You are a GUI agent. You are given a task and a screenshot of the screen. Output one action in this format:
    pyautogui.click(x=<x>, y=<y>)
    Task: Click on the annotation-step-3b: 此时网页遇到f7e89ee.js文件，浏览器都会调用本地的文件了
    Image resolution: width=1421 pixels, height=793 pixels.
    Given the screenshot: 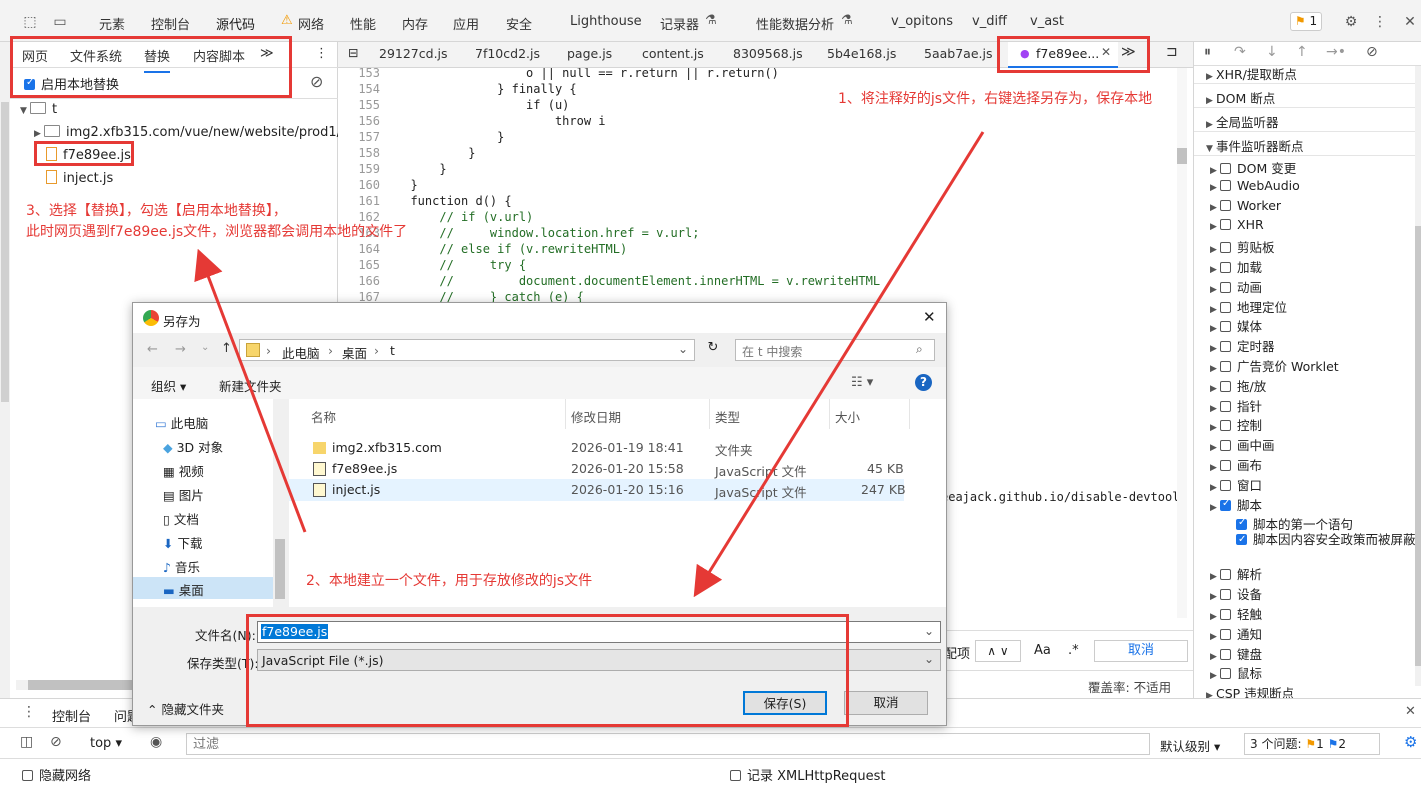 What is the action you would take?
    pyautogui.click(x=217, y=232)
    